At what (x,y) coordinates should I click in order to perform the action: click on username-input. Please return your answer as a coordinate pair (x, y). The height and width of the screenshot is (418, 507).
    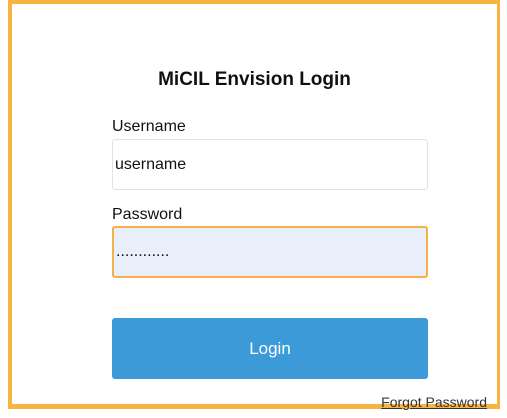
    Looking at the image, I should click on (270, 164).